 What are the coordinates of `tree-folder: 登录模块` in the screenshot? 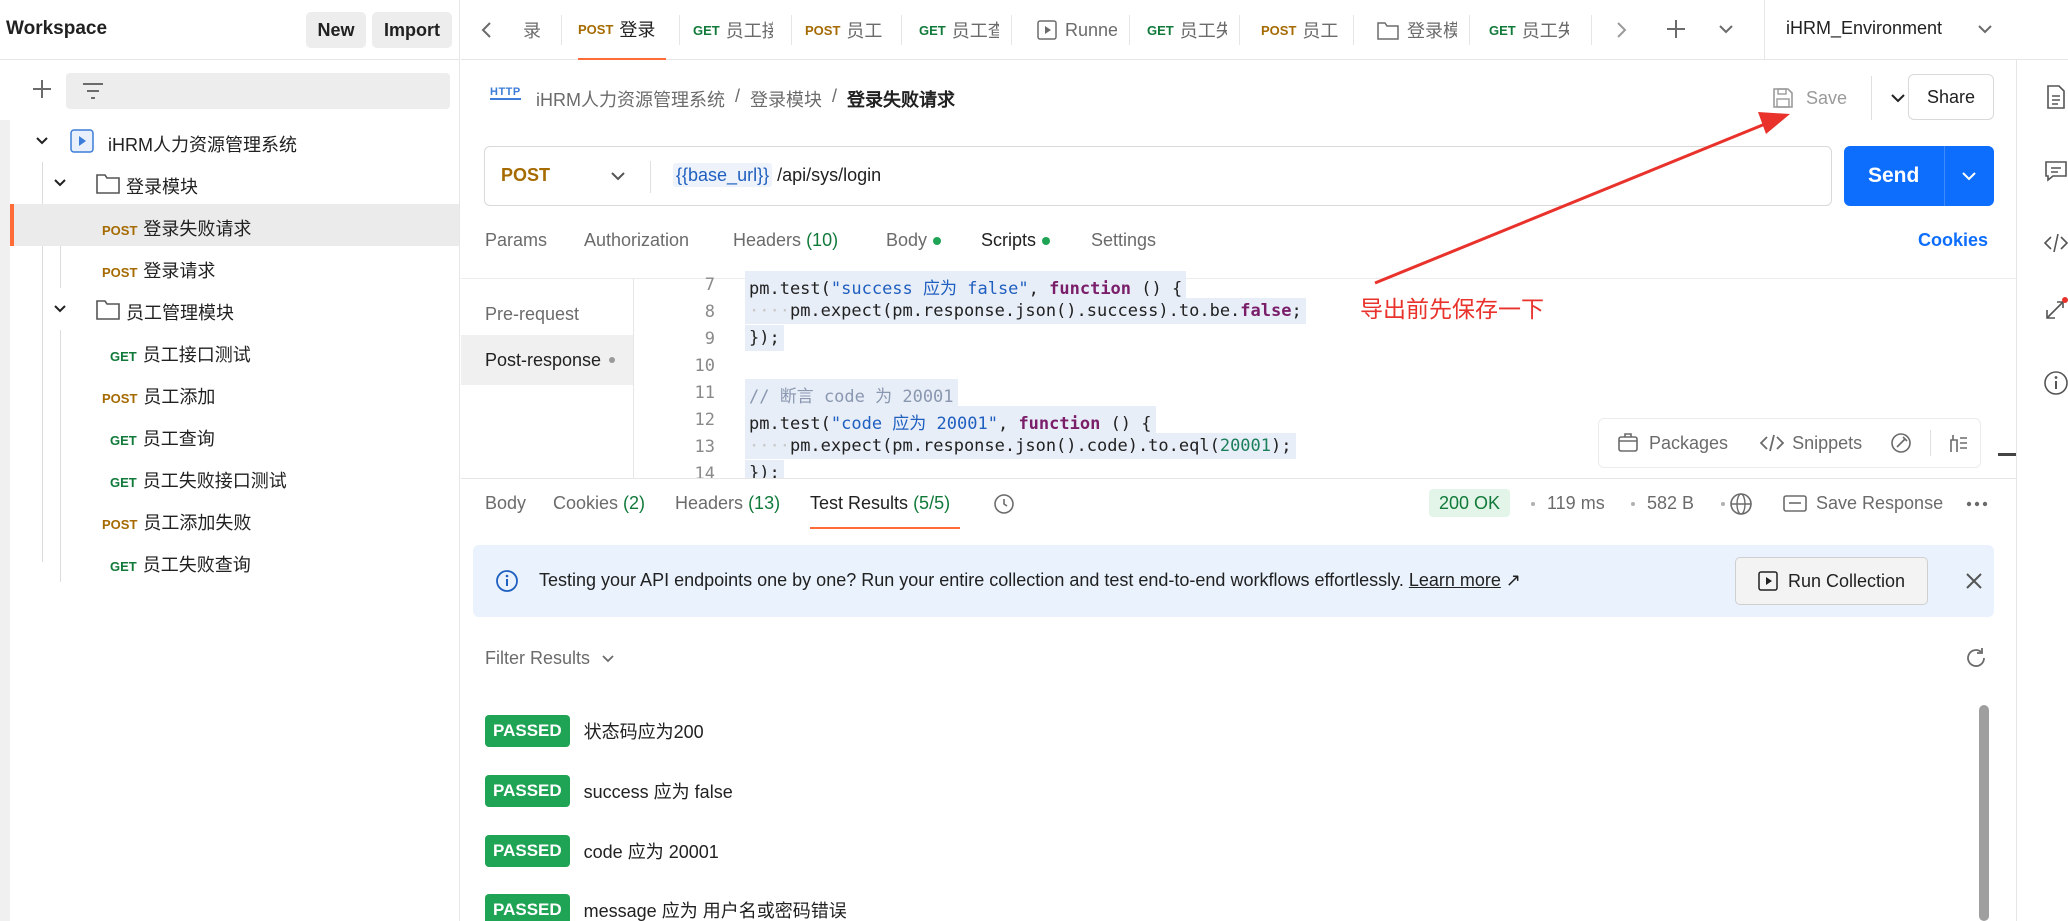 It's located at (234, 183).